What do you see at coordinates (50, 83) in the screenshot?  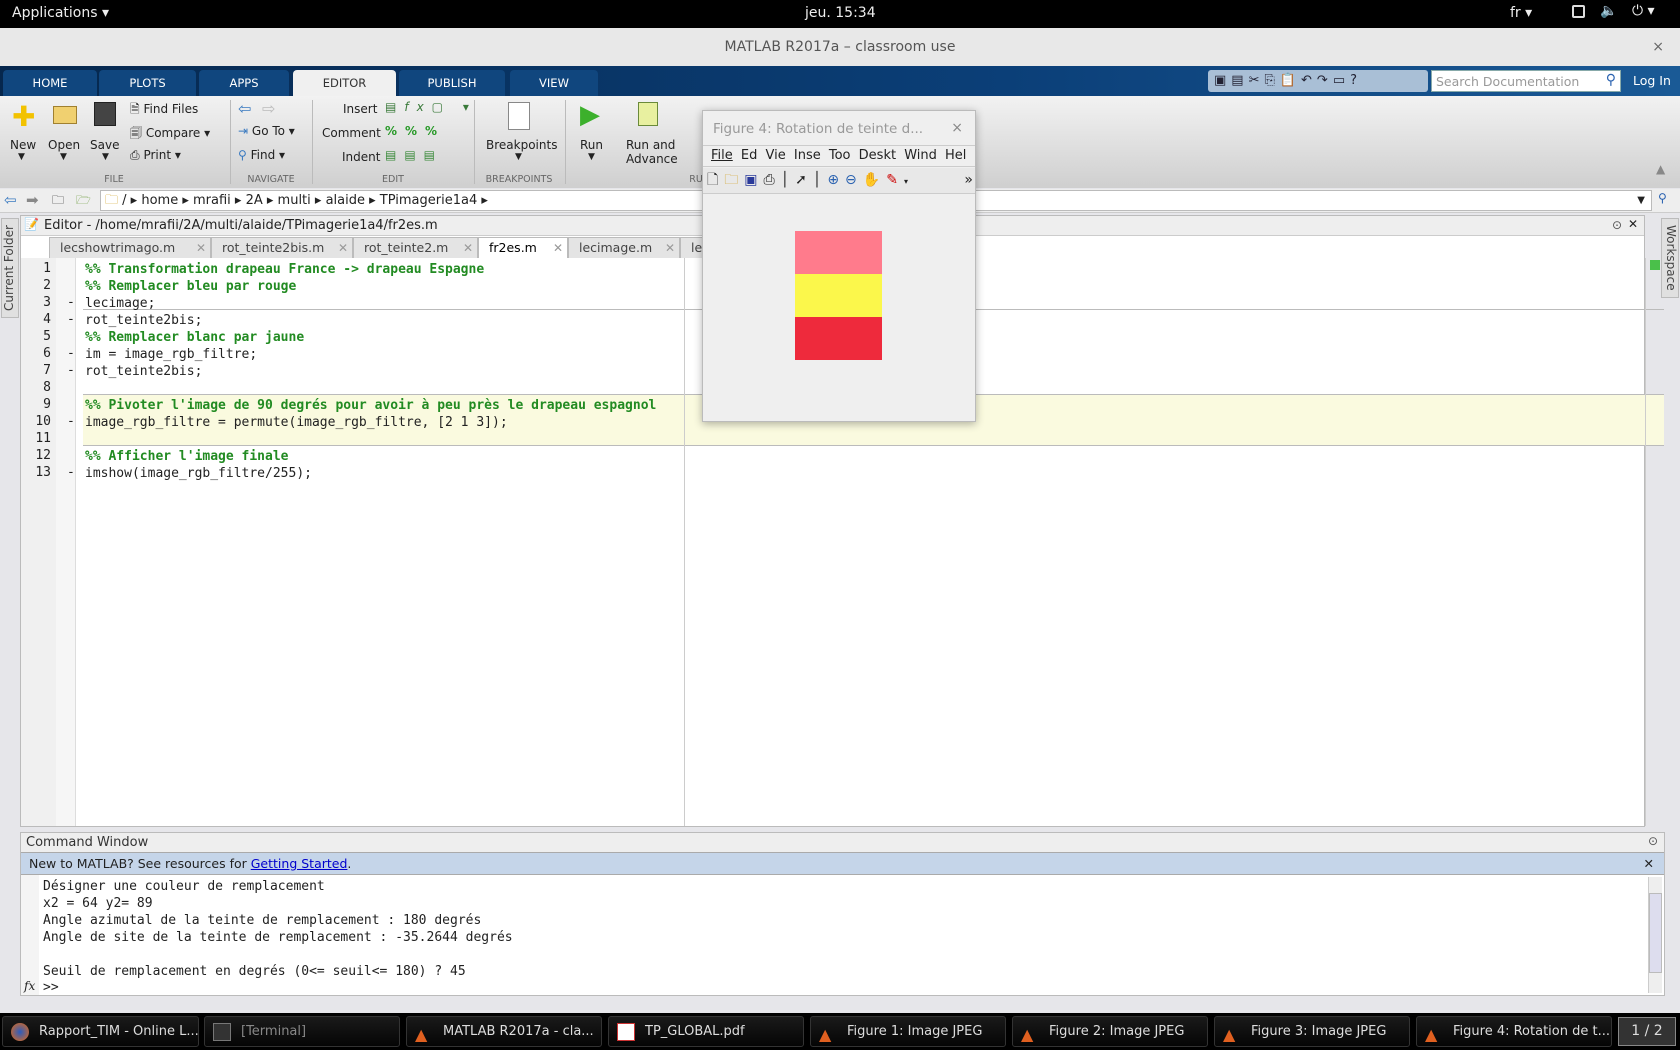 I see `tab-home: HOME` at bounding box center [50, 83].